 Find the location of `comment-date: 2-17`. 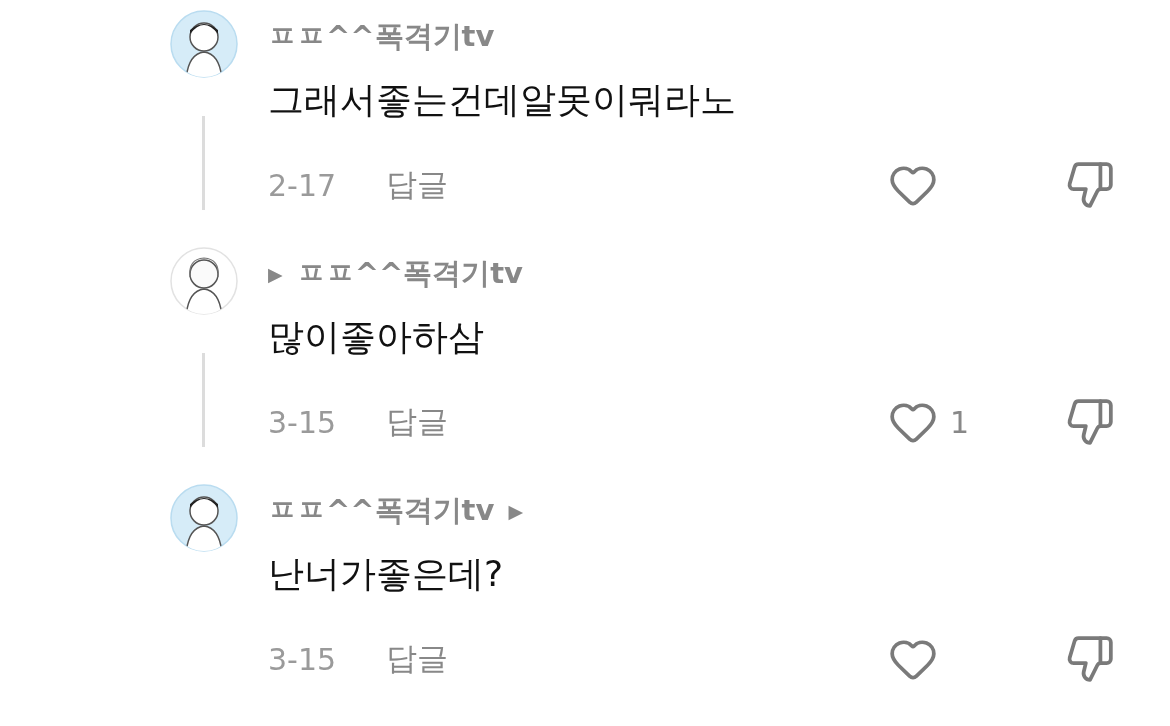

comment-date: 2-17 is located at coordinates (303, 185).